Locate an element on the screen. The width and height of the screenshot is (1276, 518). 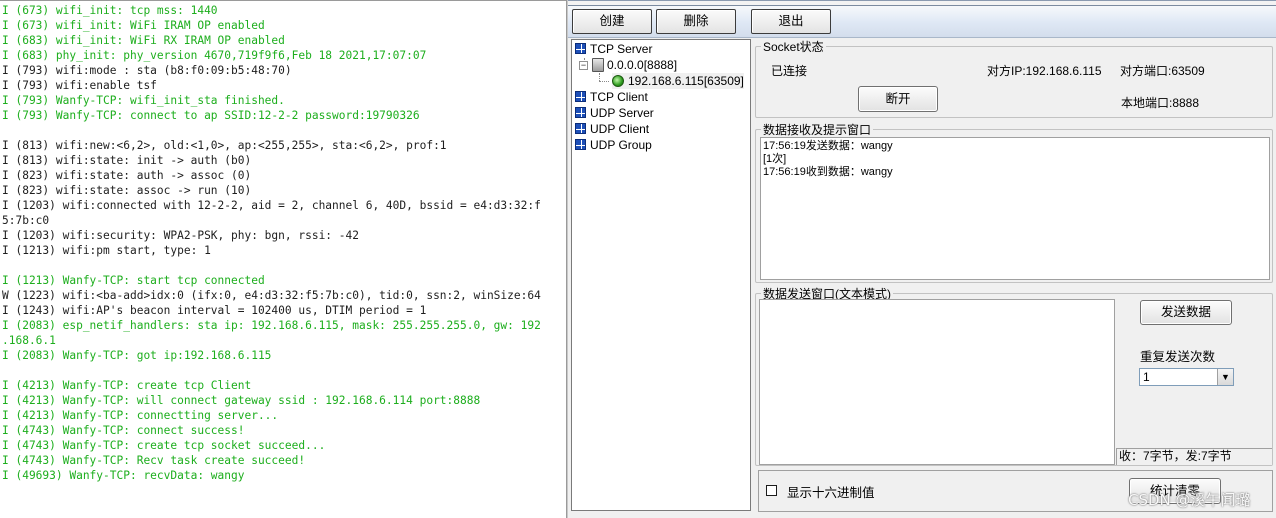
receive-message: 17:56:19收到数据：wangy is located at coordinates (828, 172).